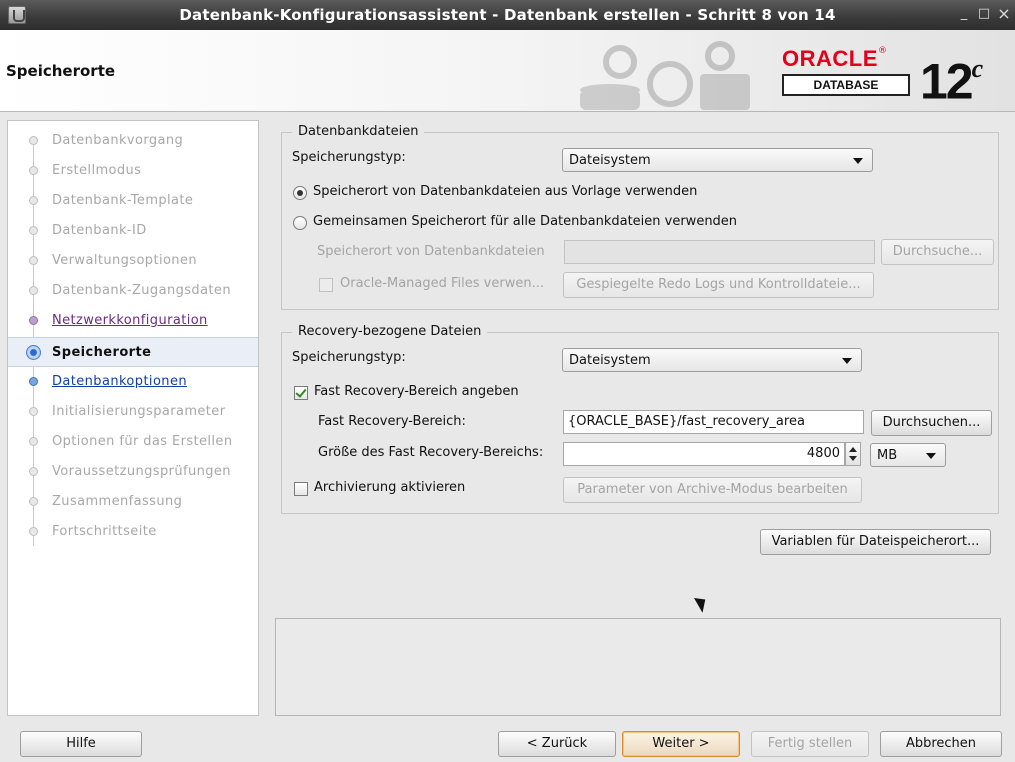 The height and width of the screenshot is (762, 1015). Describe the element at coordinates (102, 352) in the screenshot. I see `step-label: Speicherorte` at that location.